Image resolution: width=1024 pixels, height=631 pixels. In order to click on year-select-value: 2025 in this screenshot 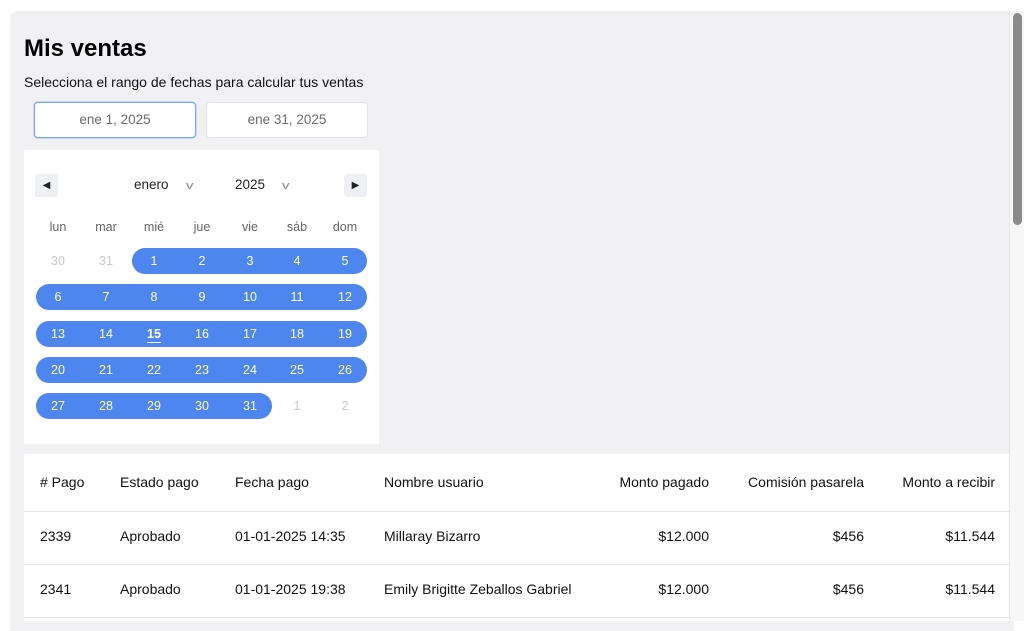, I will do `click(250, 184)`.